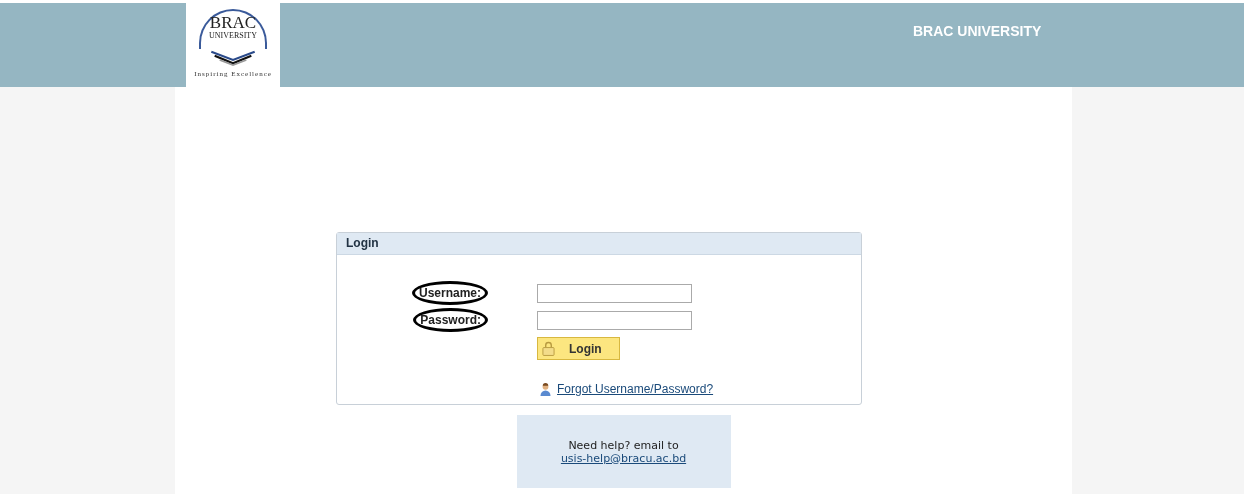 This screenshot has height=494, width=1244. I want to click on login-button: Login, so click(578, 348).